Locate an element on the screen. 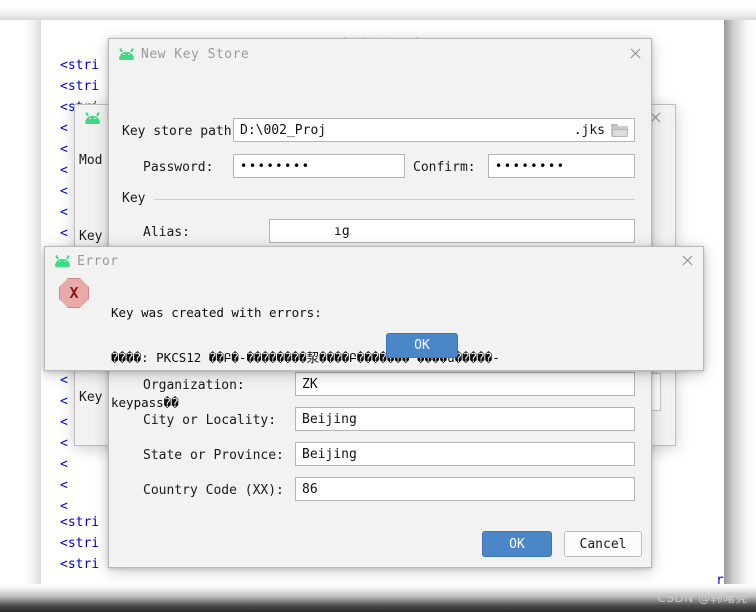 Image resolution: width=756 pixels, height=612 pixels. keystore-ok-button: OK is located at coordinates (517, 544).